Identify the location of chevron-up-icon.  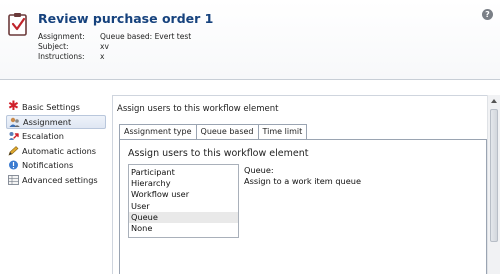
(494, 101).